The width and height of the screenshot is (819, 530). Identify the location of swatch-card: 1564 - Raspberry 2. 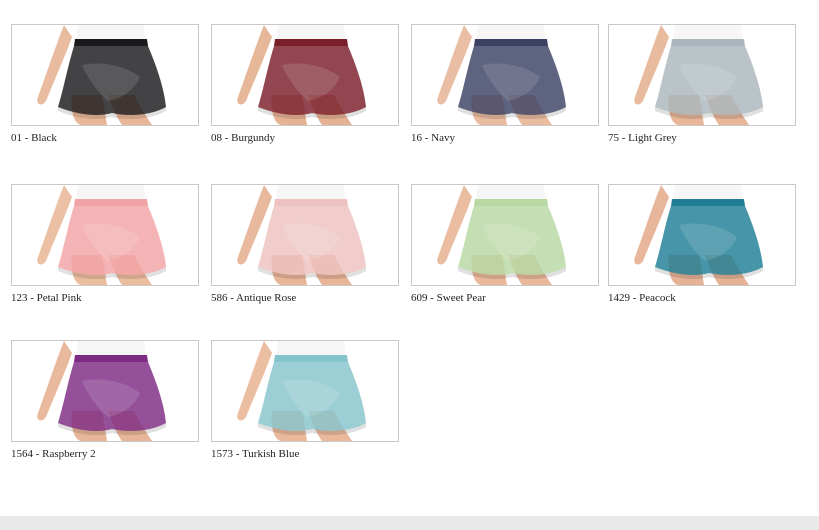
(106, 400).